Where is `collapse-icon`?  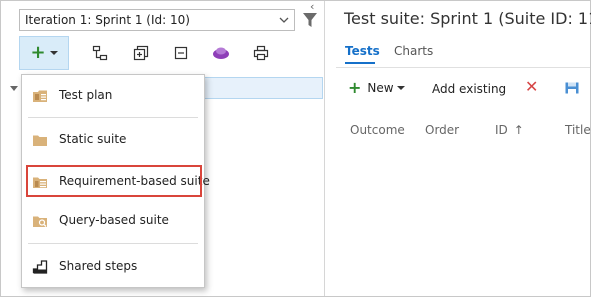 collapse-icon is located at coordinates (181, 53).